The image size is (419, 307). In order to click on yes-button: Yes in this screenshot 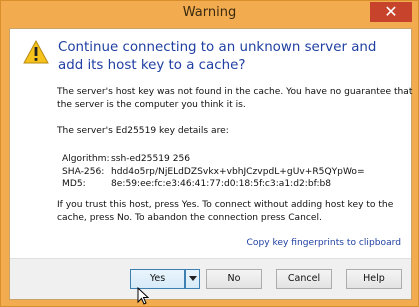, I will do `click(157, 279)`.